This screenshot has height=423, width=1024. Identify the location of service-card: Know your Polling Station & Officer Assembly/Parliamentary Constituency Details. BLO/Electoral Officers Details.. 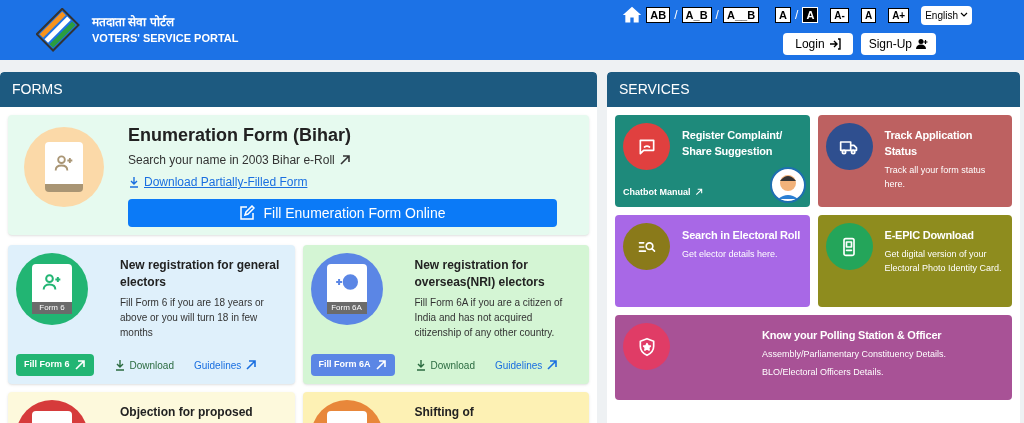
(813, 357).